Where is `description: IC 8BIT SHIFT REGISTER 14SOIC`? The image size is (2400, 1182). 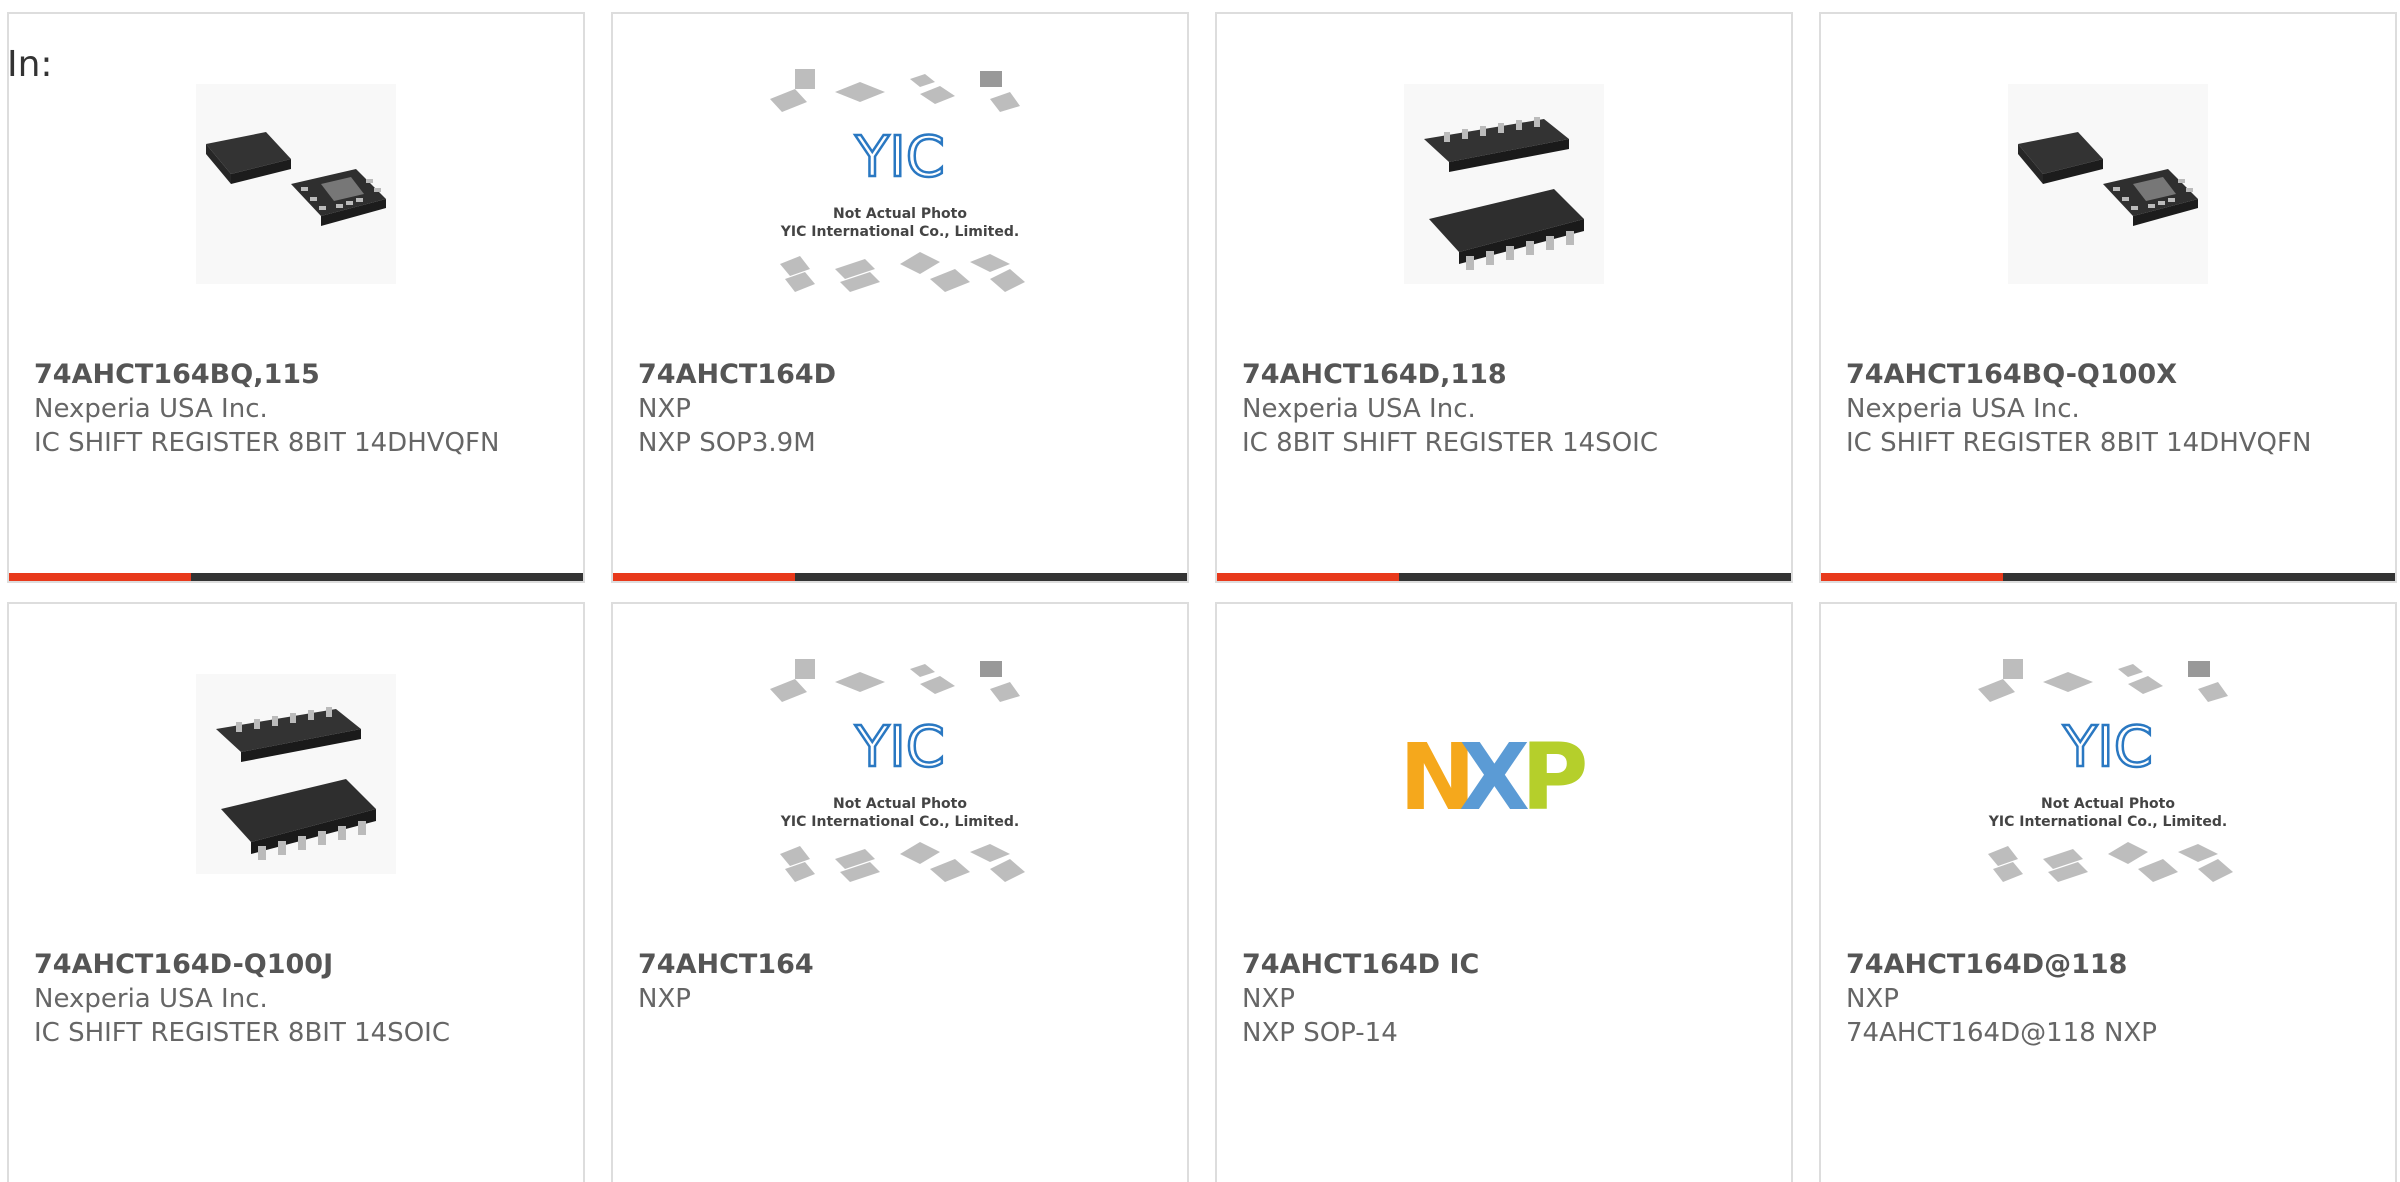 description: IC 8BIT SHIFT REGISTER 14SOIC is located at coordinates (1450, 443).